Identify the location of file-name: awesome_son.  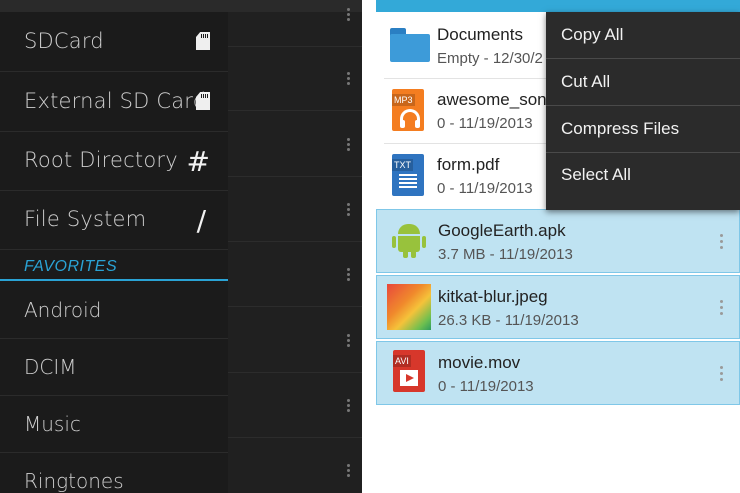
(492, 99).